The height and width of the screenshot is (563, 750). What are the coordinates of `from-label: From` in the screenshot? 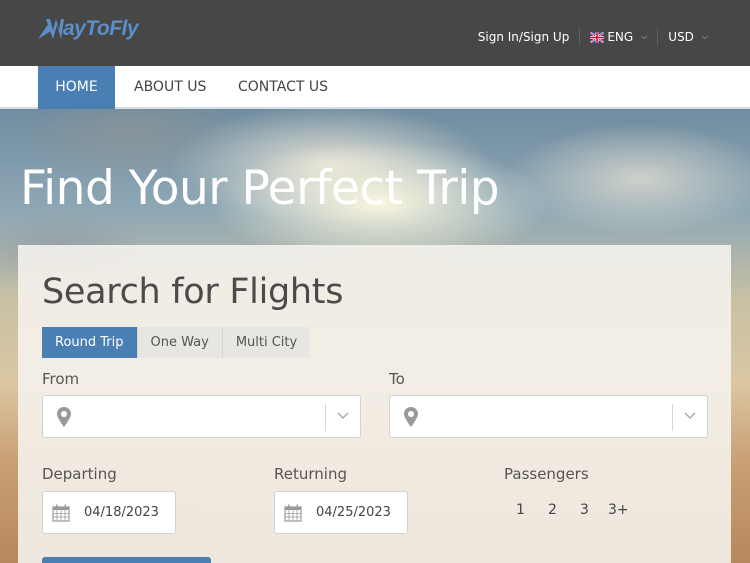 It's located at (61, 379).